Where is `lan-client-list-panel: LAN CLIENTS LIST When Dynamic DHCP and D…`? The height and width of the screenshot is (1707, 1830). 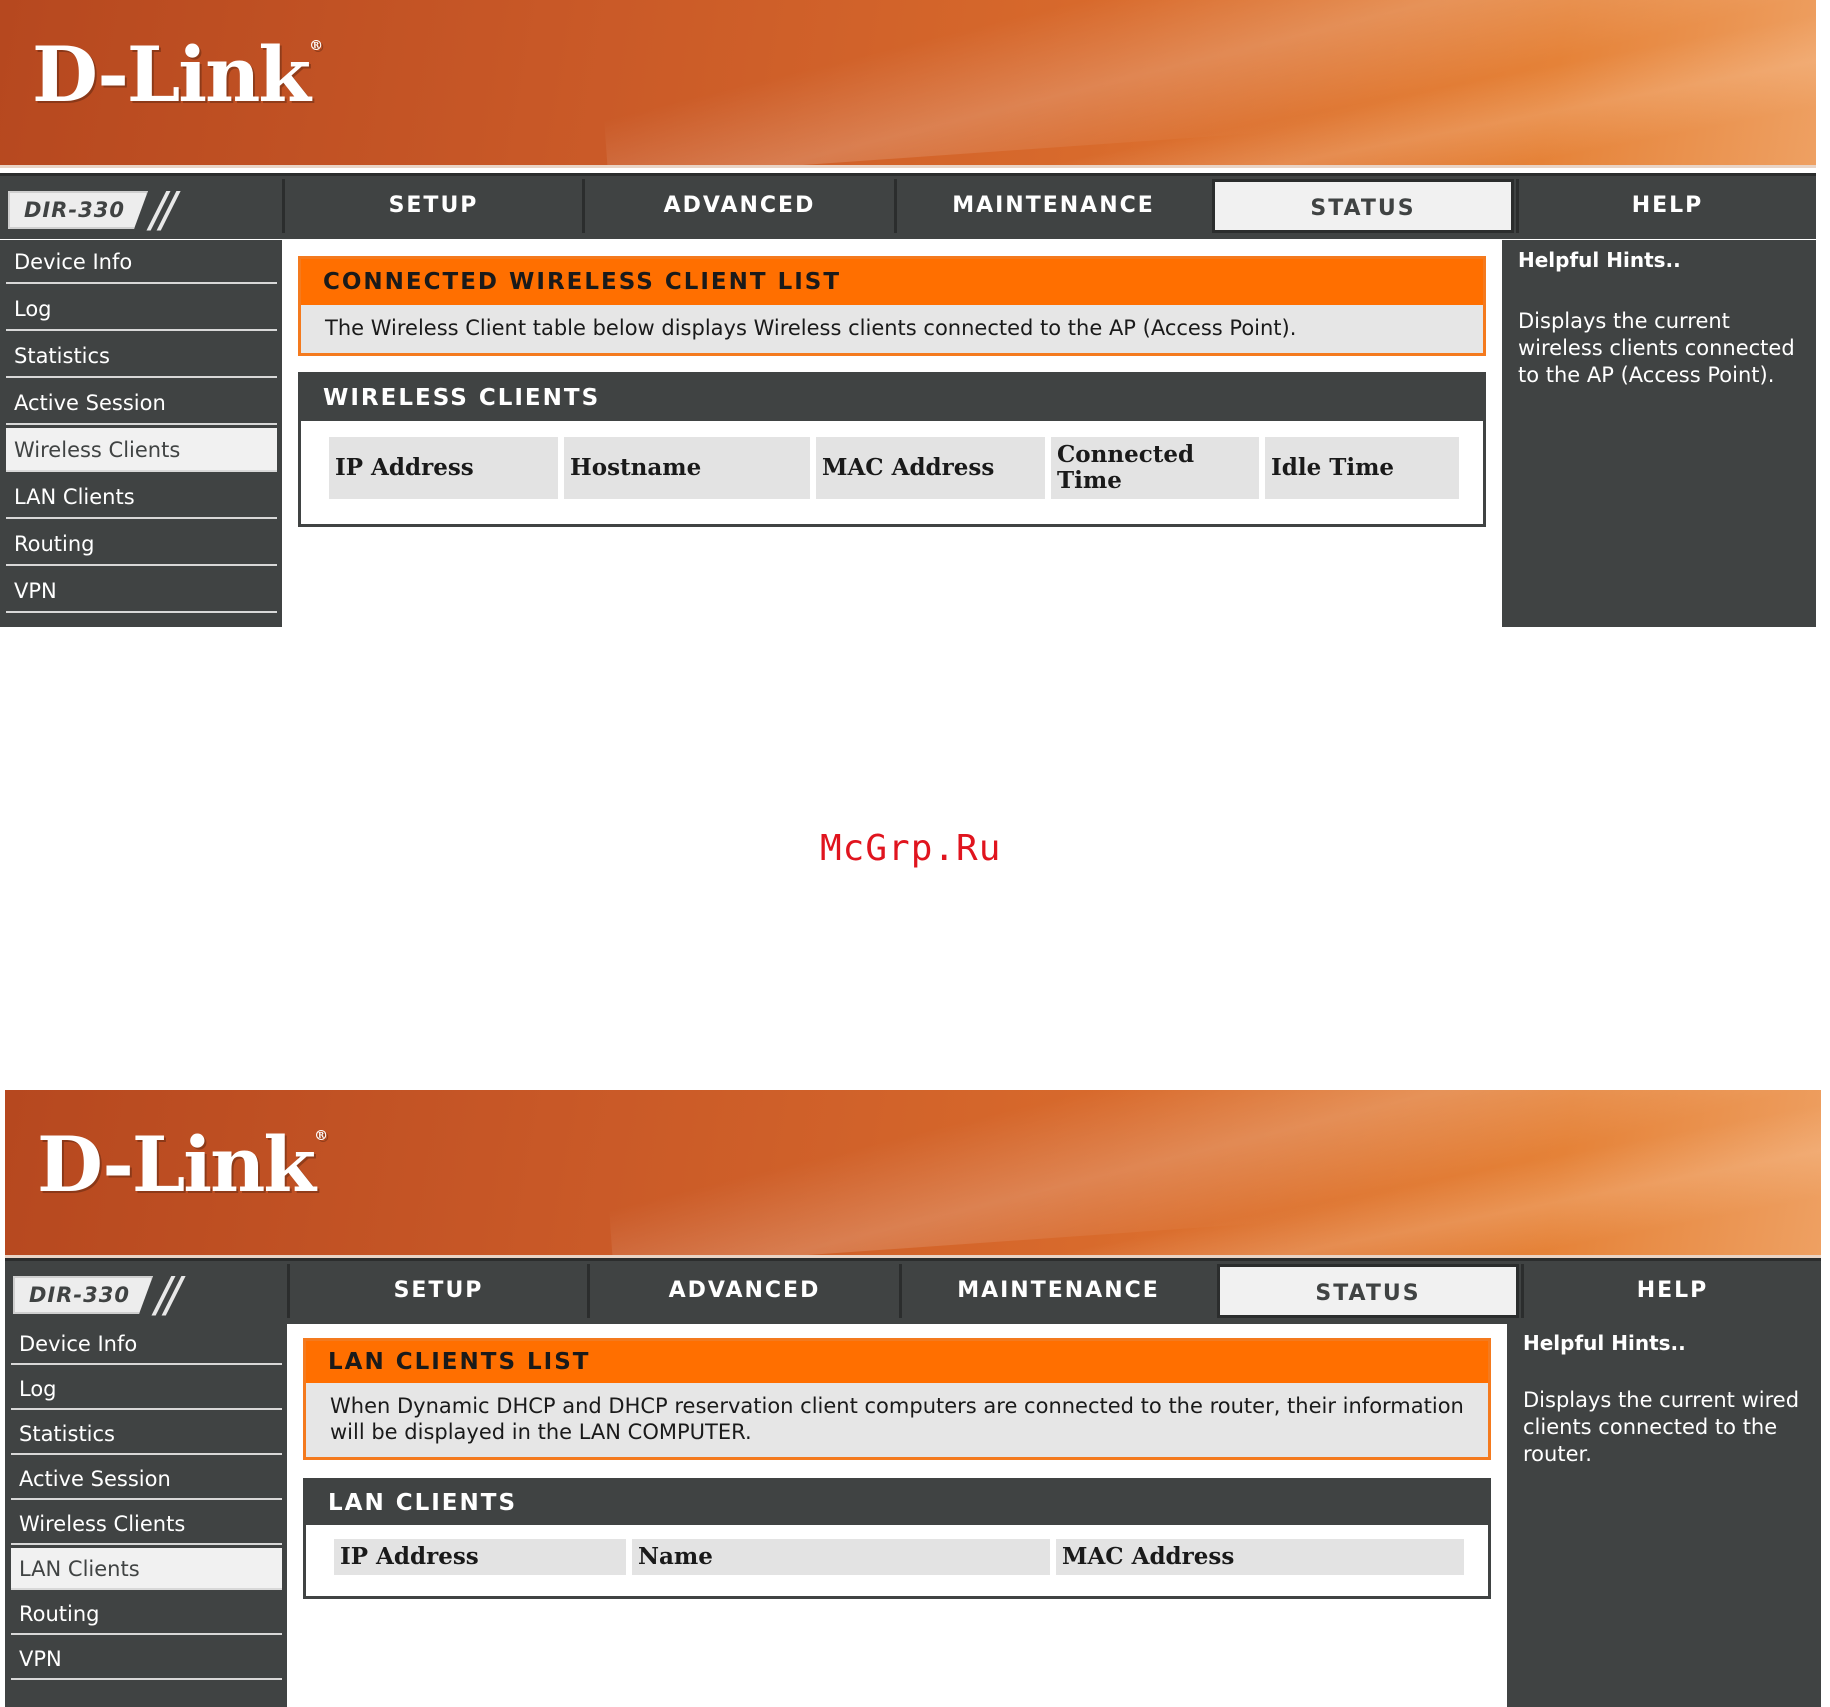
lan-client-list-panel: LAN CLIENTS LIST When Dynamic DHCP and D… is located at coordinates (897, 1399).